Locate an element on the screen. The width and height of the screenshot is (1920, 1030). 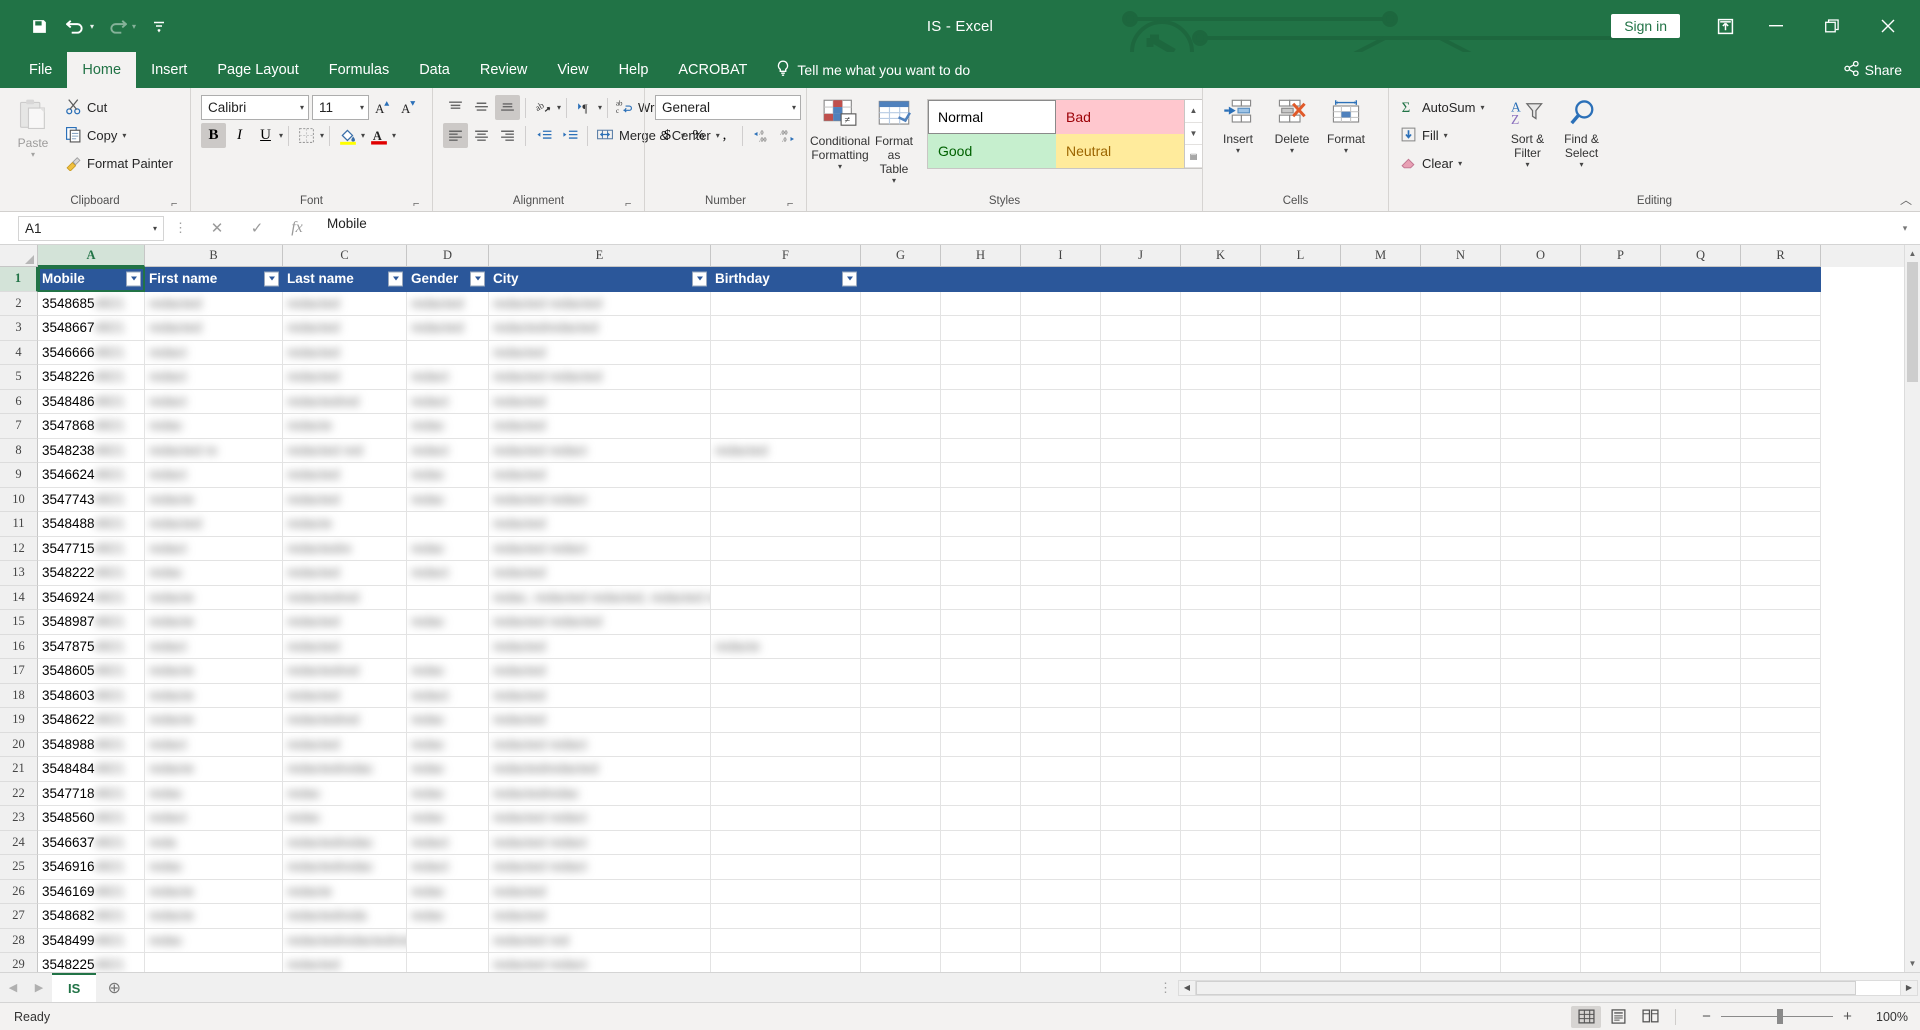
cell-J14 is located at coordinates (1141, 597).